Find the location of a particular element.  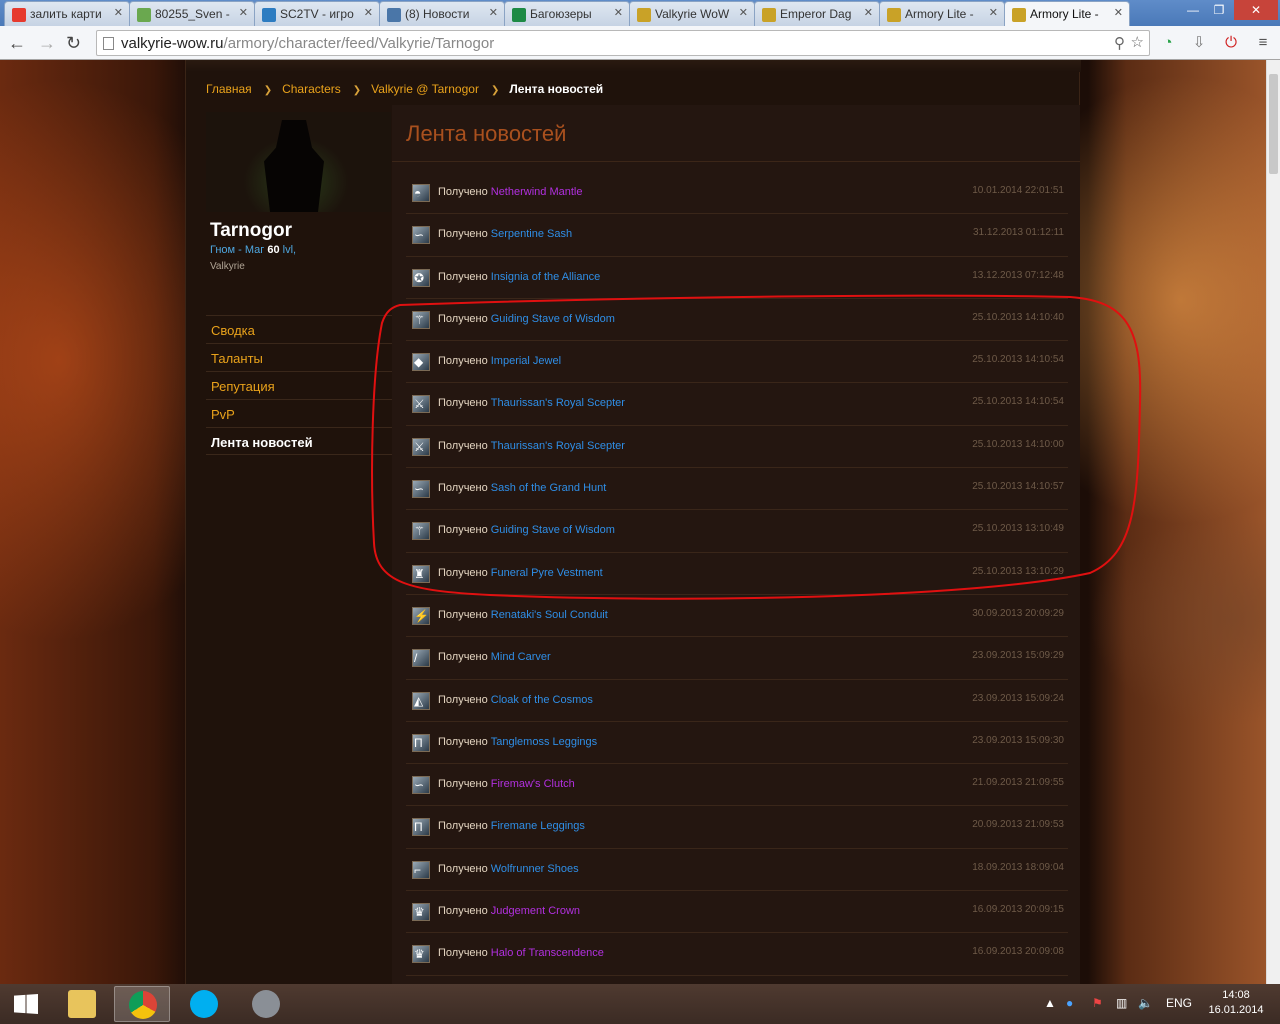

feed-date: 21.09.2013 21:09:55 is located at coordinates (1018, 783).